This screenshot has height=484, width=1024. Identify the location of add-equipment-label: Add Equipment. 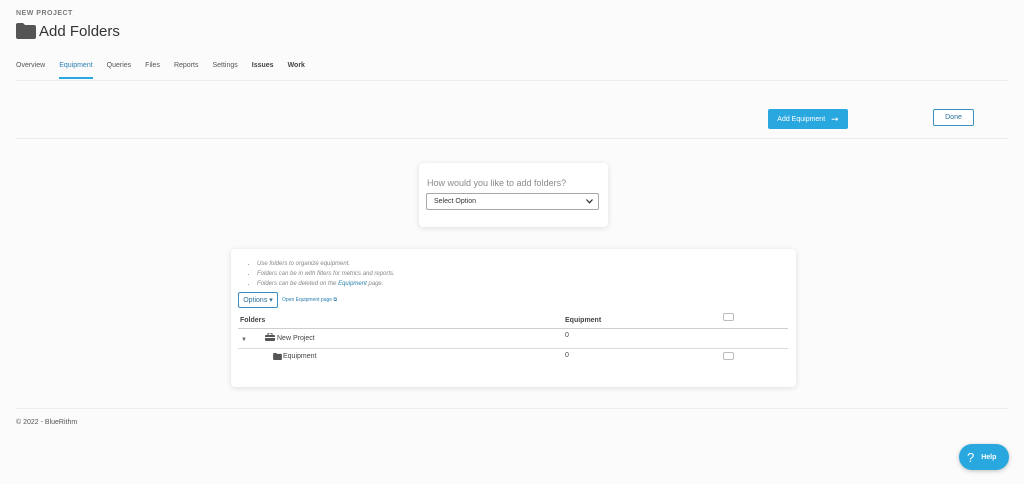
(801, 119).